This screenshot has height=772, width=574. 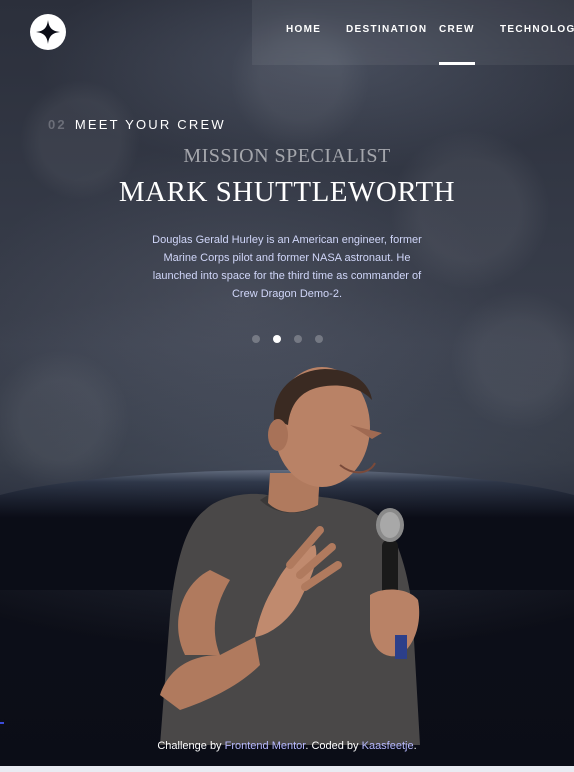 What do you see at coordinates (57, 124) in the screenshot?
I see `page-heading-number: 02` at bounding box center [57, 124].